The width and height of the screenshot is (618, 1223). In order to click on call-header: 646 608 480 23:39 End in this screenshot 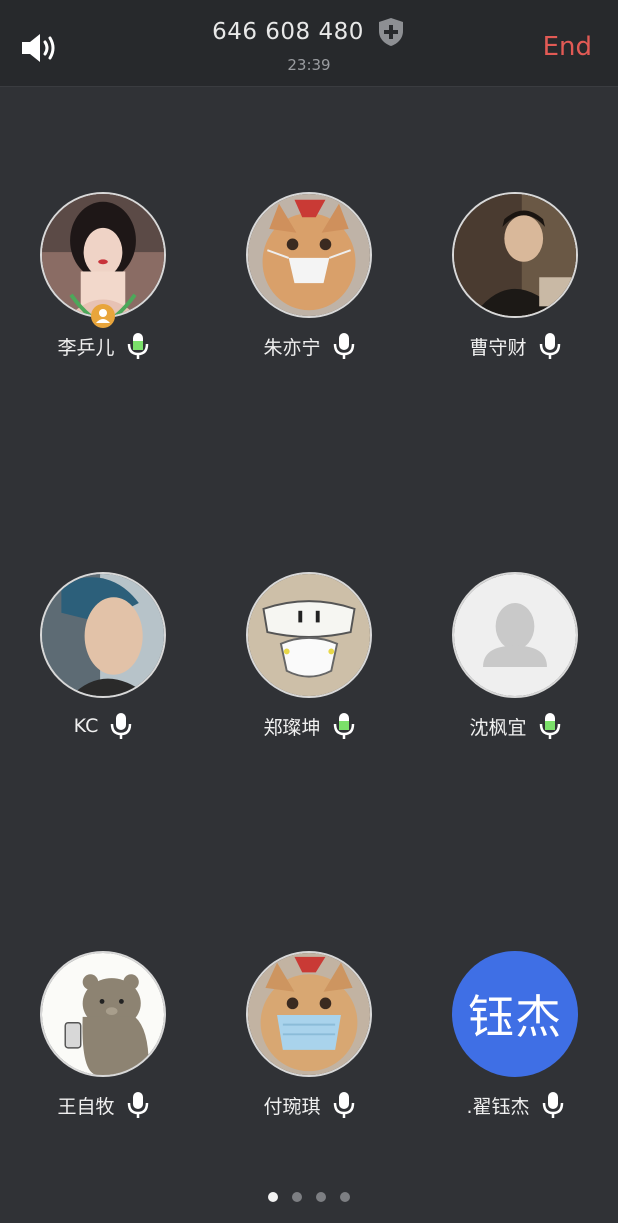, I will do `click(309, 43)`.